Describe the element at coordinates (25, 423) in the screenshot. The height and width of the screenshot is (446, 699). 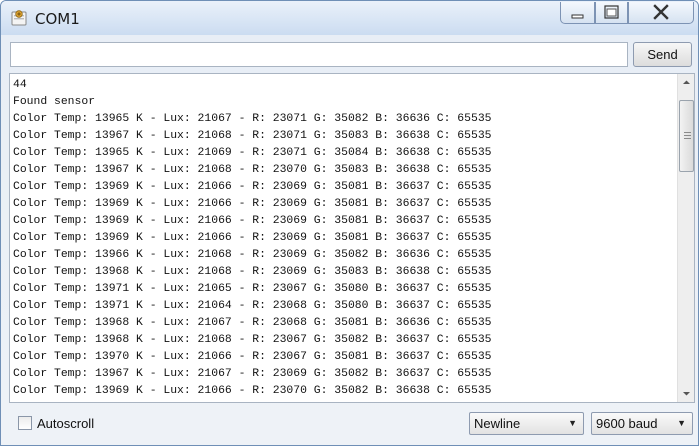
I see `autoscroll-checkbox` at that location.